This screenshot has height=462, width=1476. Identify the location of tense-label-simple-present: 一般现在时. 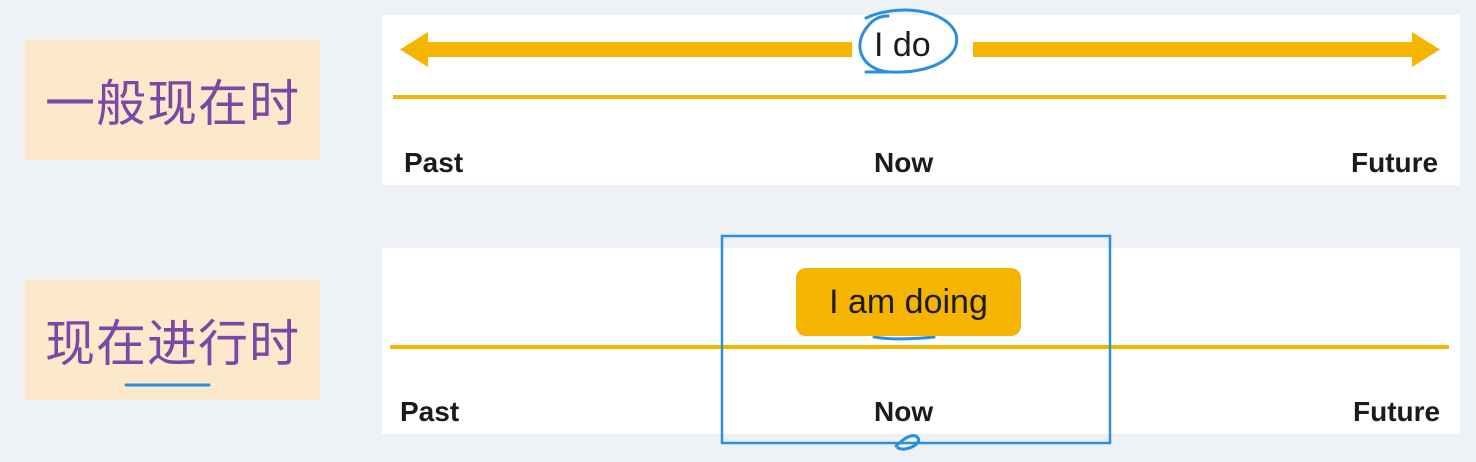
(172, 100).